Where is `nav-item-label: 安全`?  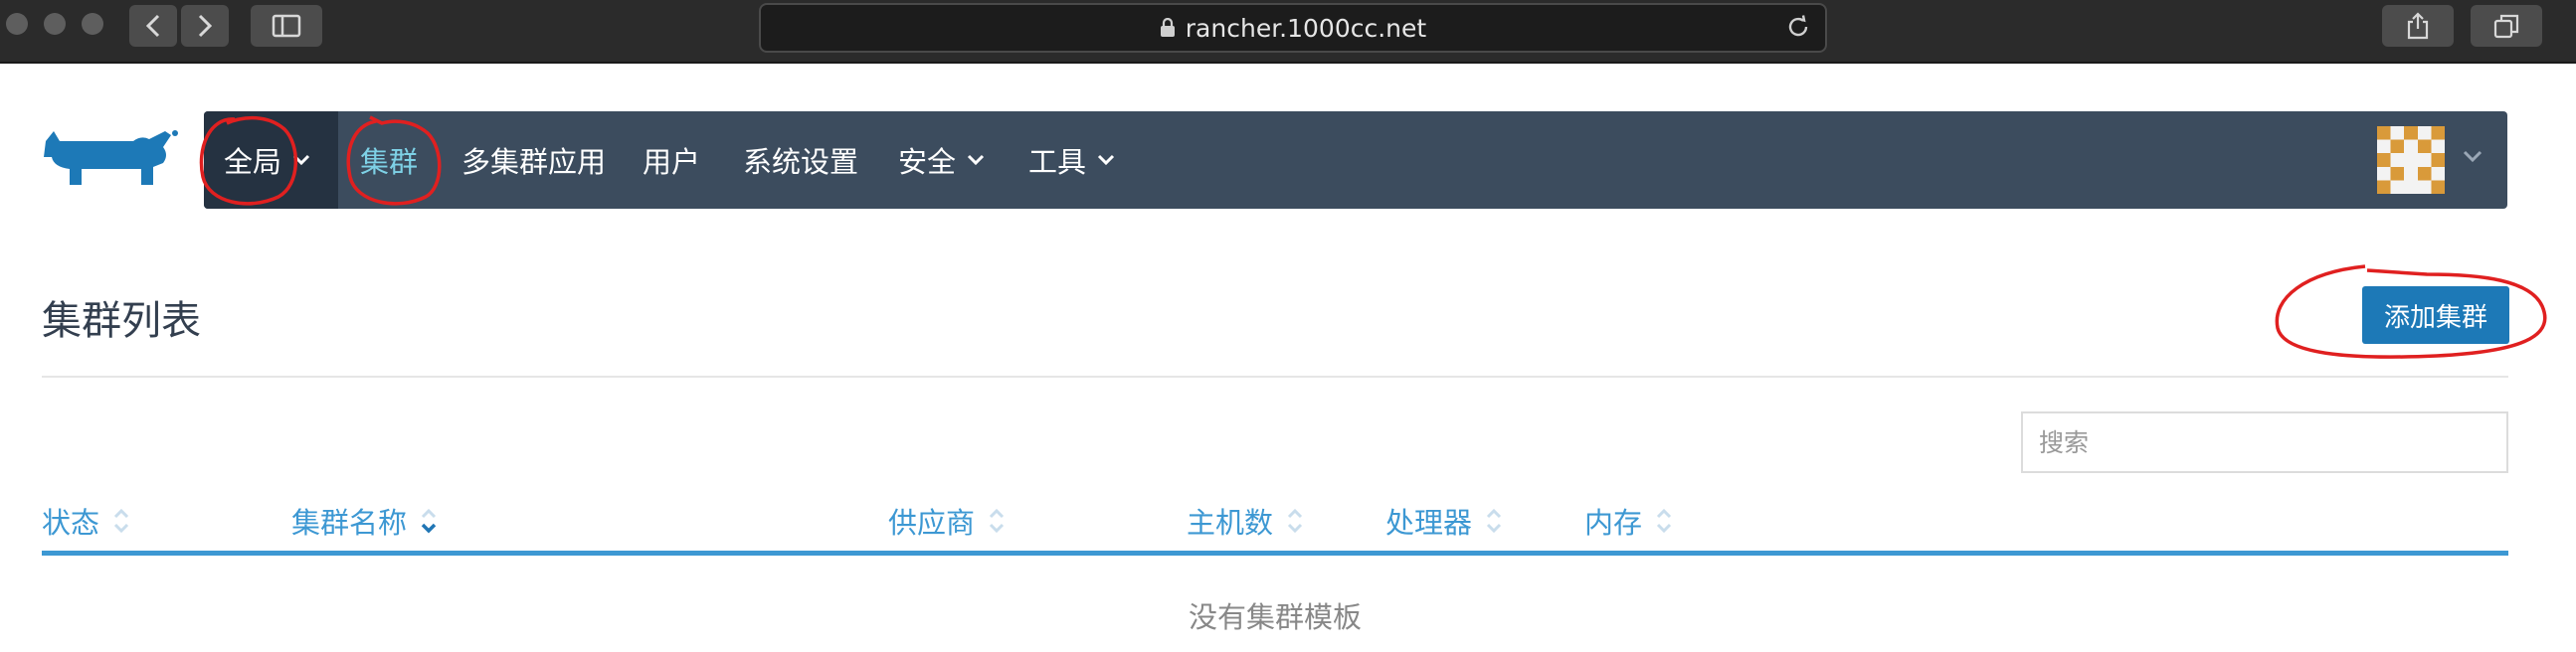 nav-item-label: 安全 is located at coordinates (927, 162).